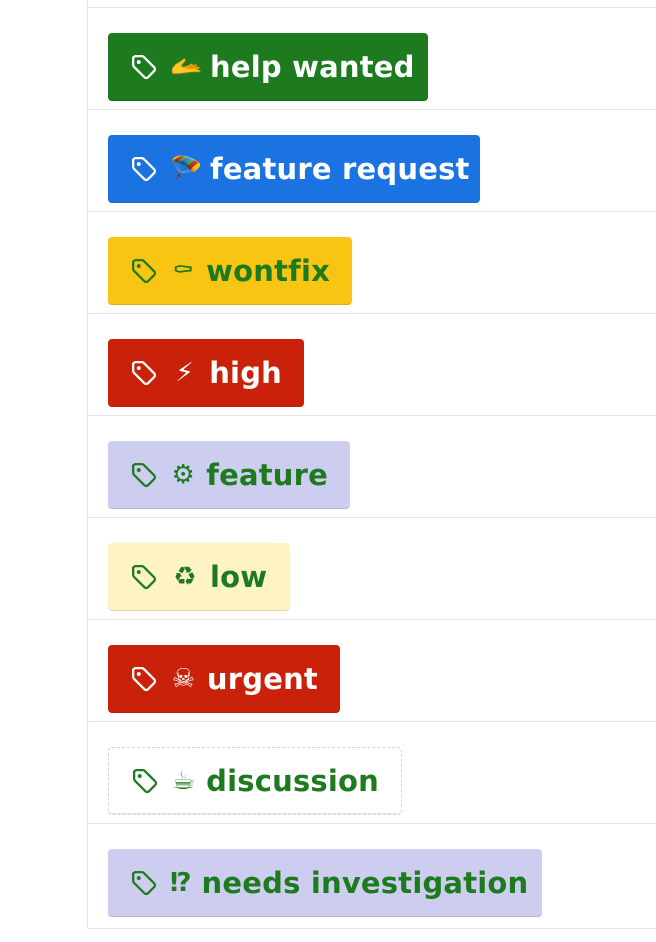 The image size is (656, 942). What do you see at coordinates (185, 577) in the screenshot?
I see `label-emoji: ♻` at bounding box center [185, 577].